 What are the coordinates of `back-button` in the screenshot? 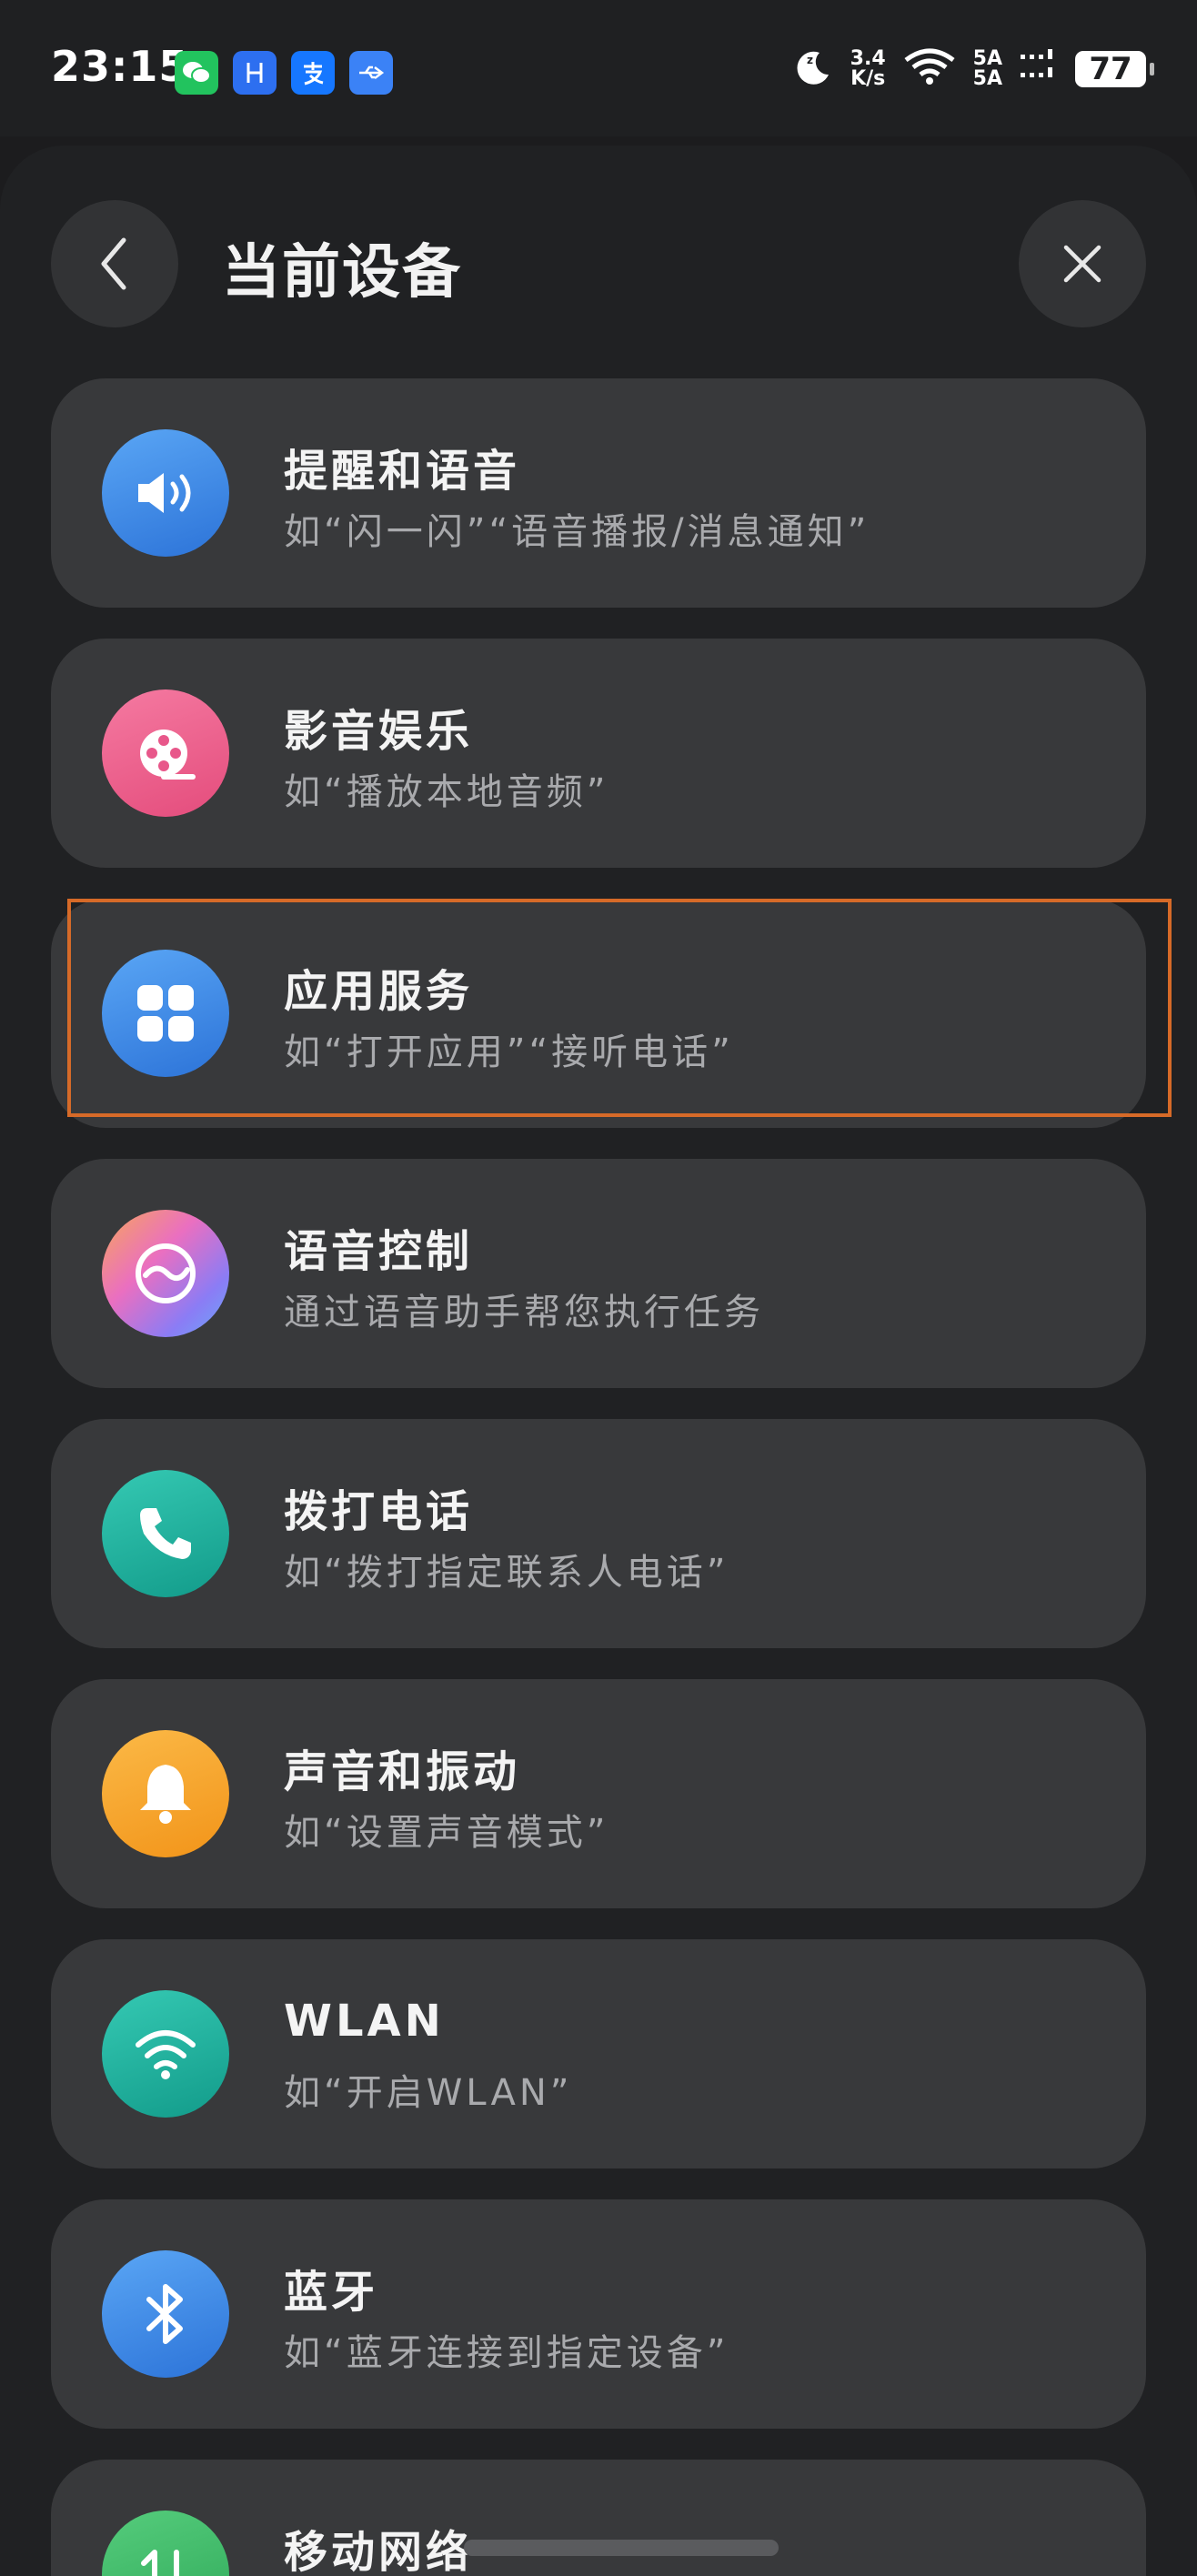 It's located at (114, 263).